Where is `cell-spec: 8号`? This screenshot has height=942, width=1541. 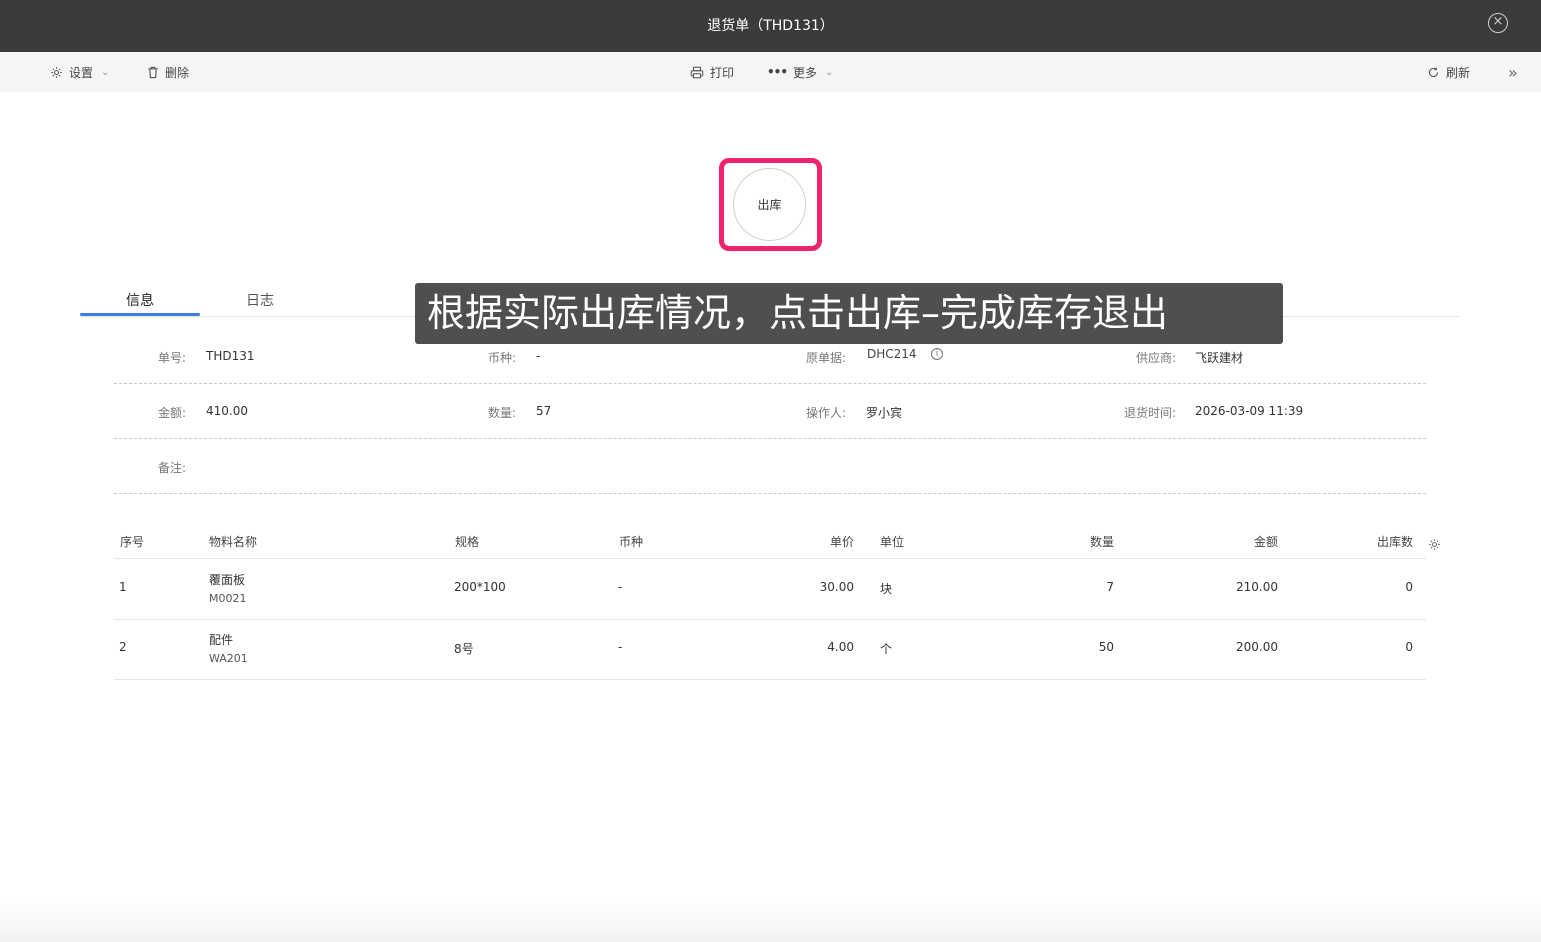 cell-spec: 8号 is located at coordinates (464, 649).